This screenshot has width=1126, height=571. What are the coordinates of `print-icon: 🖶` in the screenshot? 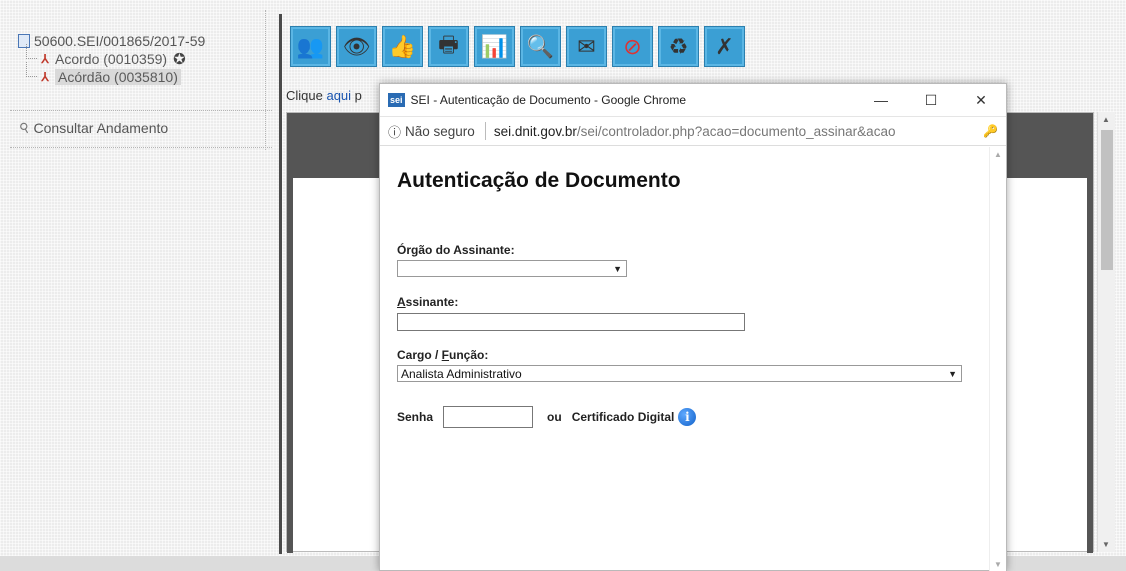 It's located at (448, 46).